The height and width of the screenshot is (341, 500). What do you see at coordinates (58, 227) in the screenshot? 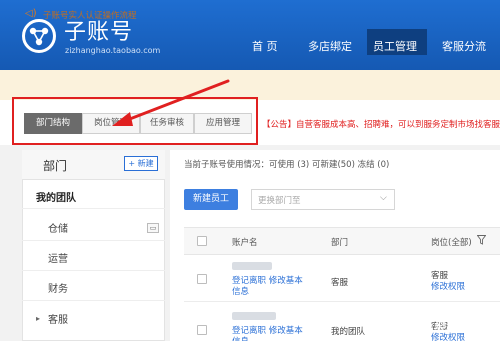
I see `sidebar-item-warehouse: 仓储` at bounding box center [58, 227].